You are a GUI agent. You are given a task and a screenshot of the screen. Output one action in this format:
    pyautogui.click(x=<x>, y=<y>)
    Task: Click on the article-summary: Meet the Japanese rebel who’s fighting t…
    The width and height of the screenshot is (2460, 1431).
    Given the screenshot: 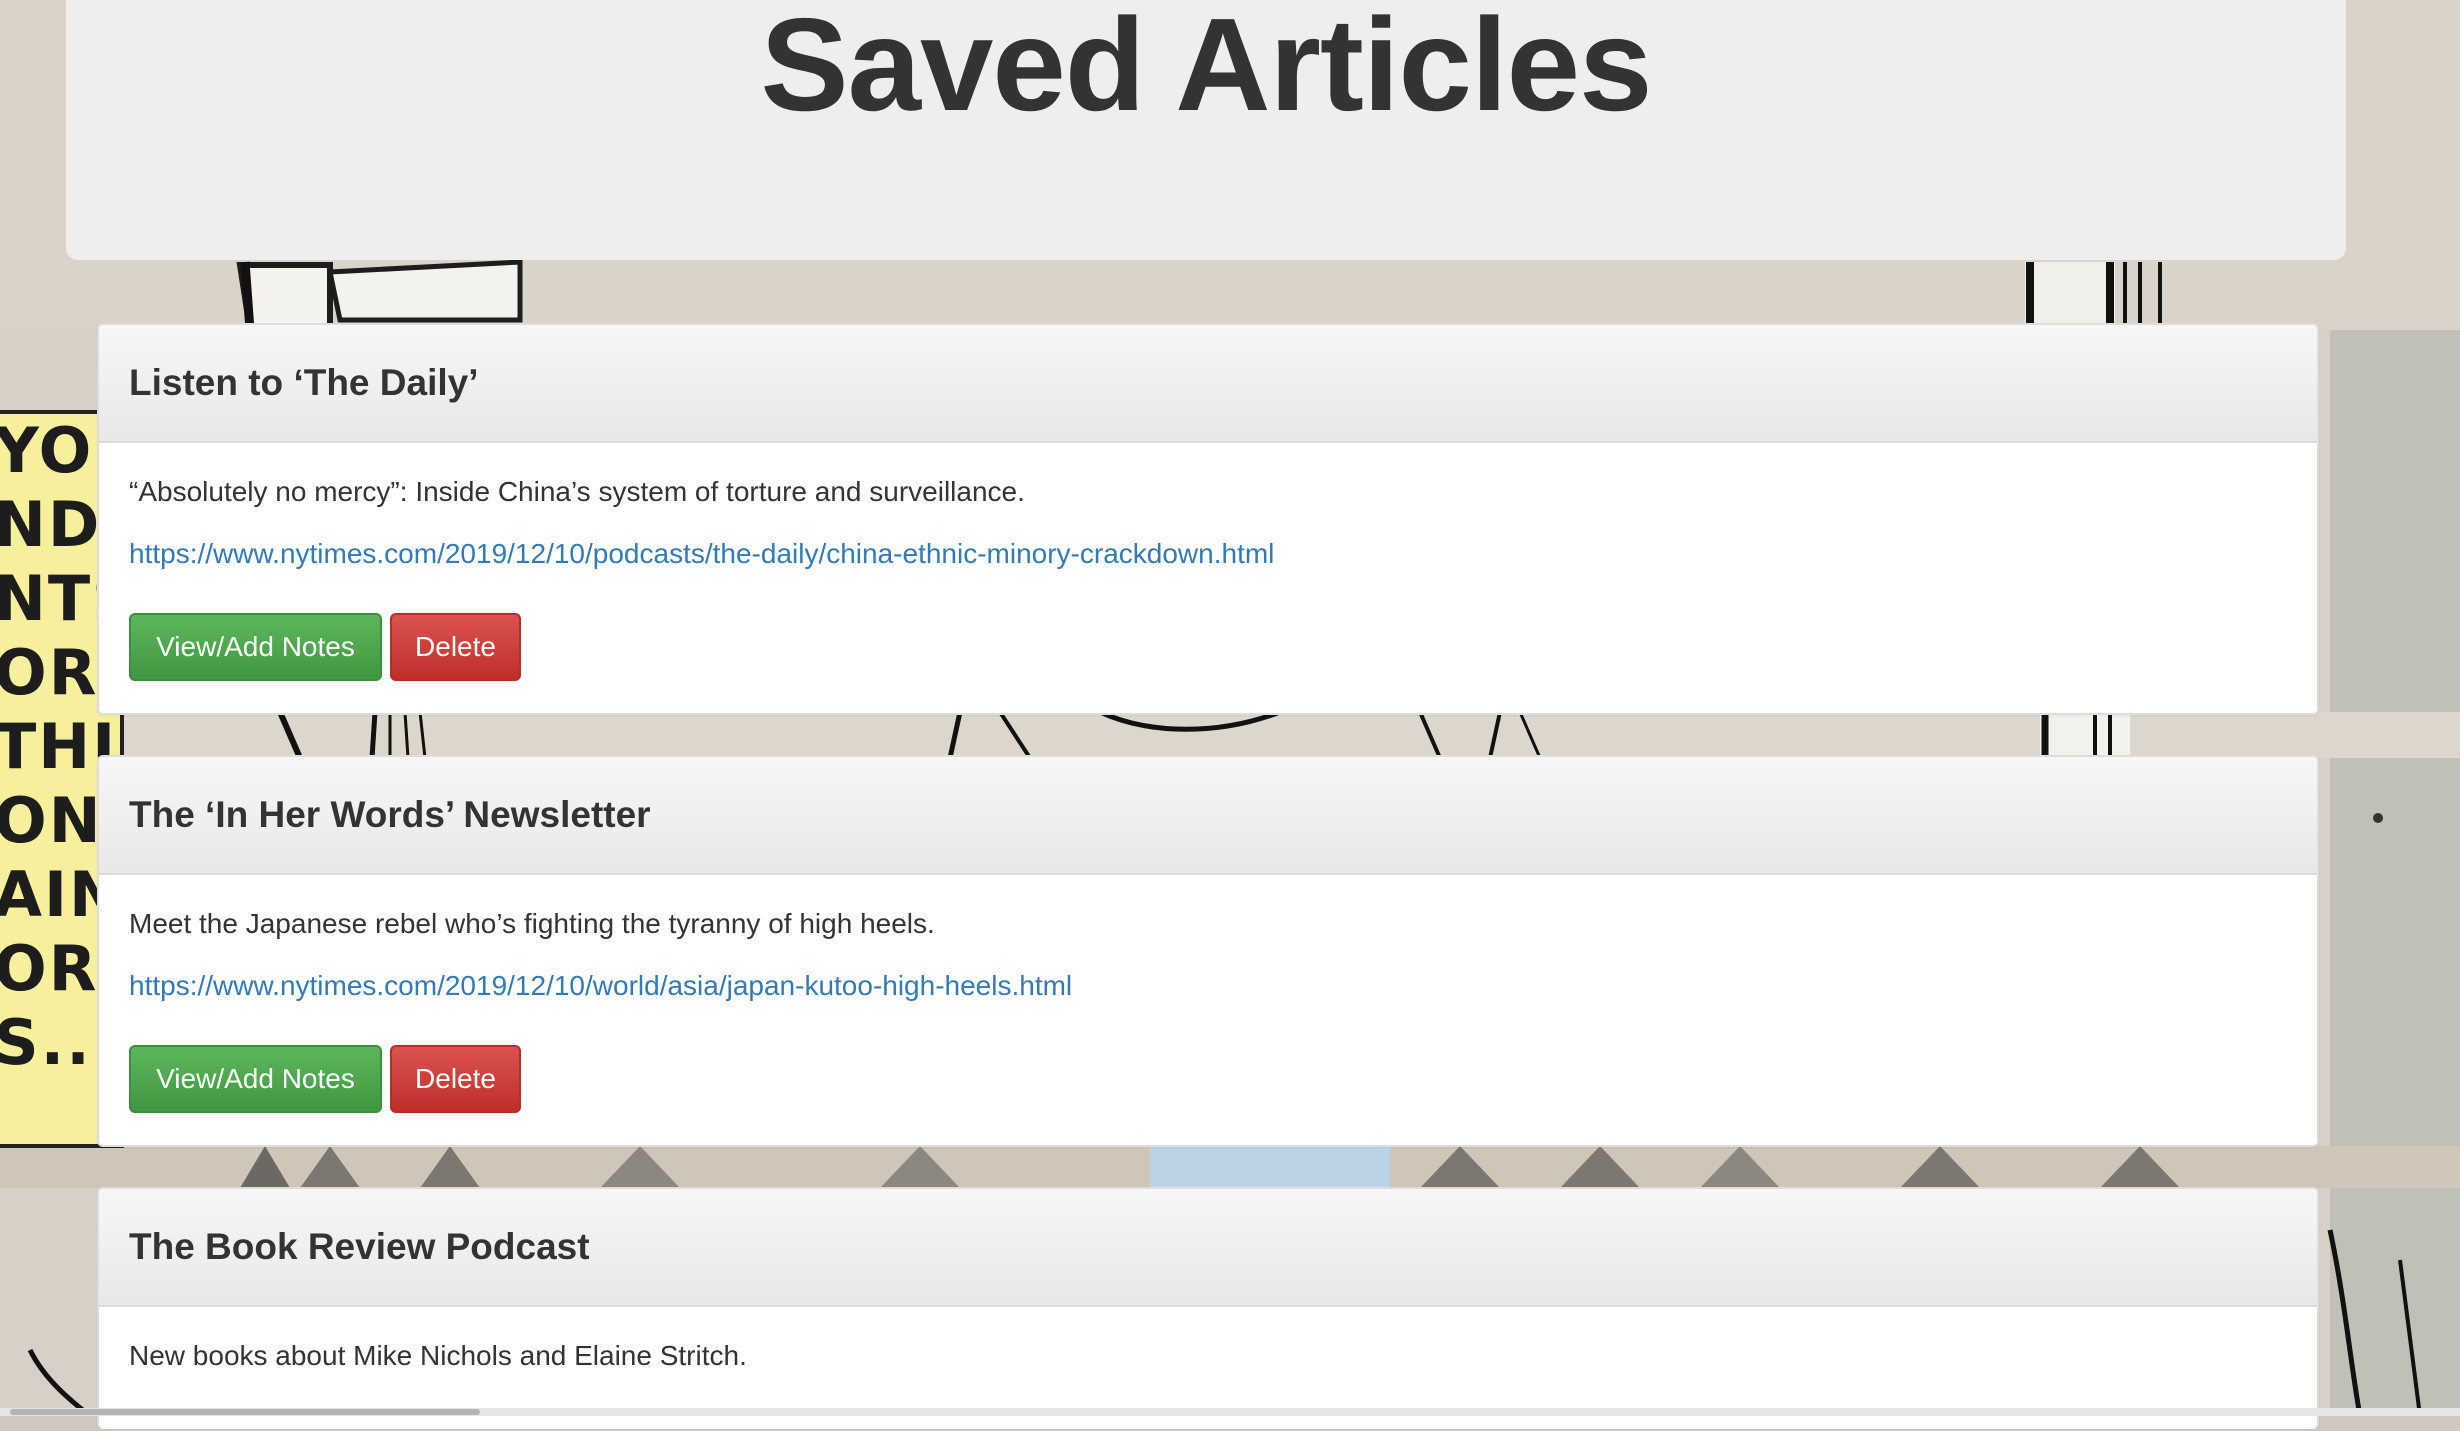 What is the action you would take?
    pyautogui.click(x=532, y=923)
    